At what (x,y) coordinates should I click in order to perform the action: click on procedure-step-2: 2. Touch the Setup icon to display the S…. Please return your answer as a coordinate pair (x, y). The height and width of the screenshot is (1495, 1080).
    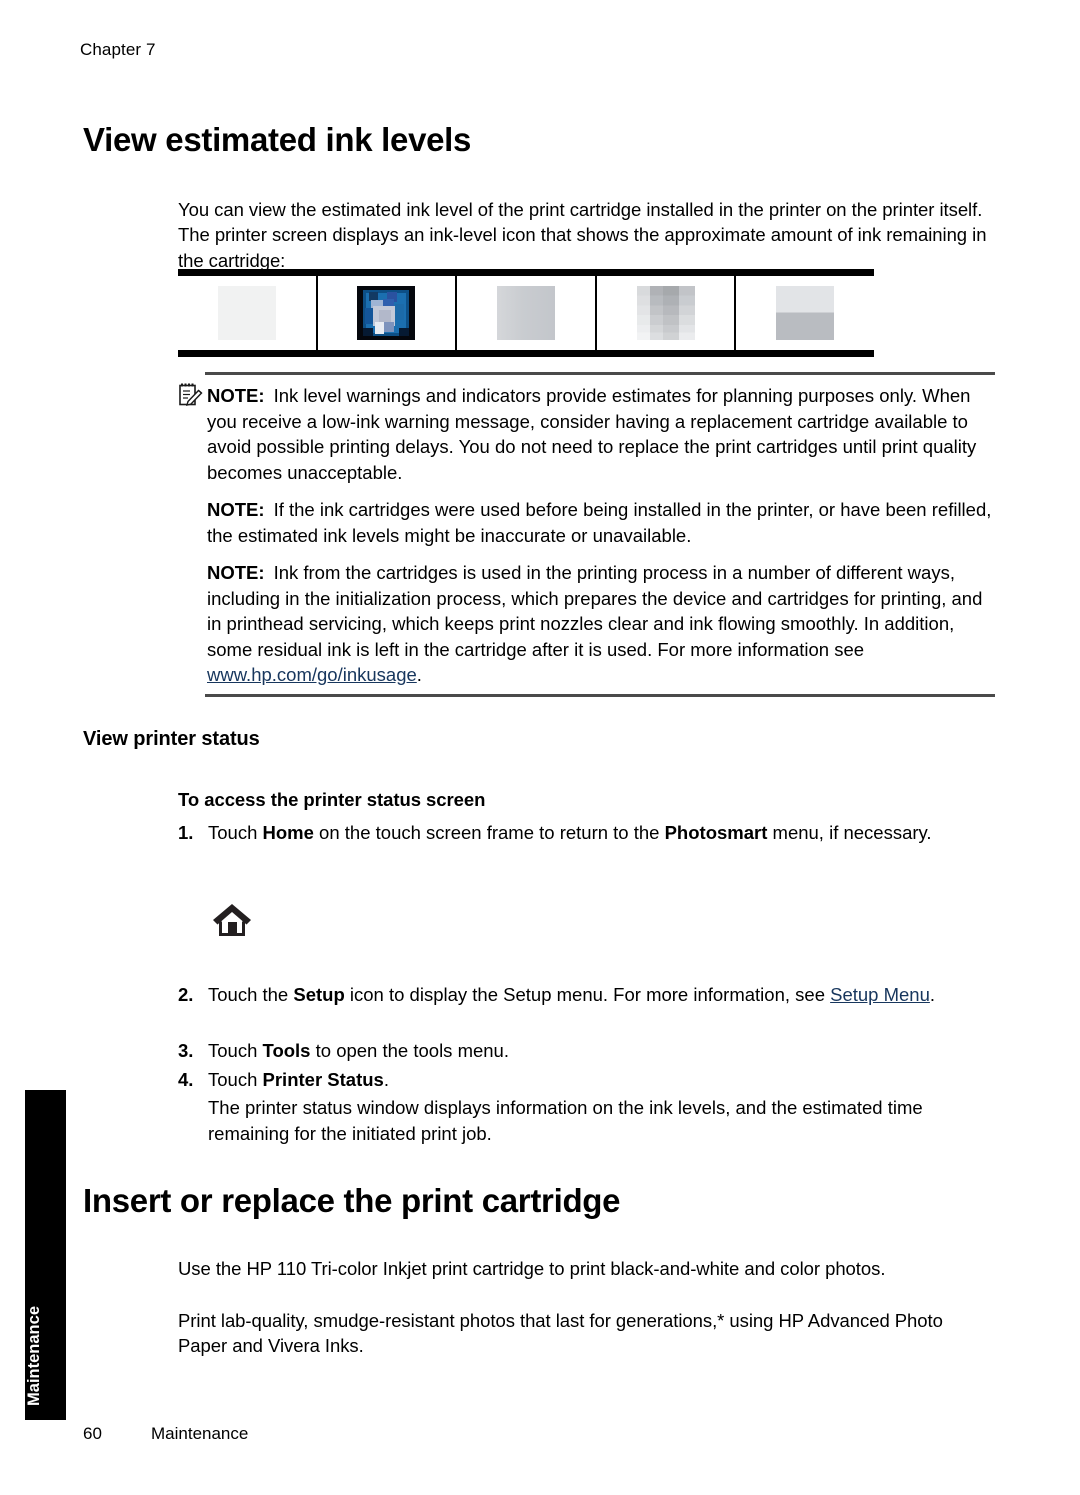
    Looking at the image, I should click on (587, 995).